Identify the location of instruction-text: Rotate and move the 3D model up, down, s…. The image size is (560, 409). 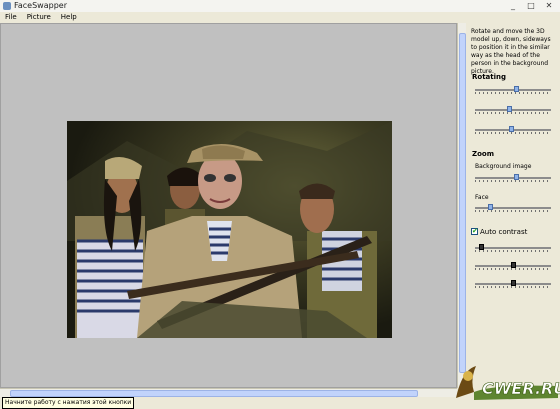
(511, 51).